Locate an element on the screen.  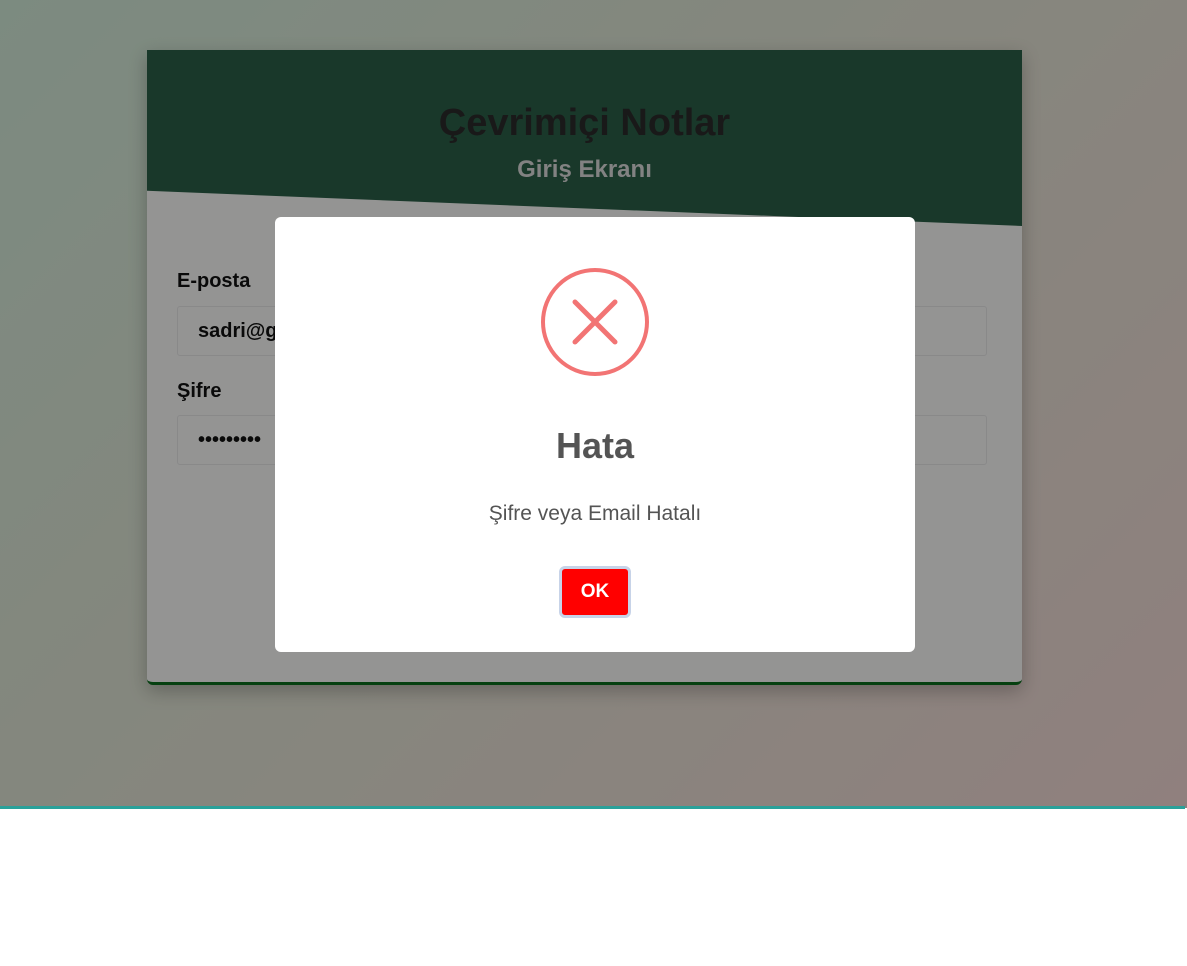
dialog-title: Hata is located at coordinates (595, 445).